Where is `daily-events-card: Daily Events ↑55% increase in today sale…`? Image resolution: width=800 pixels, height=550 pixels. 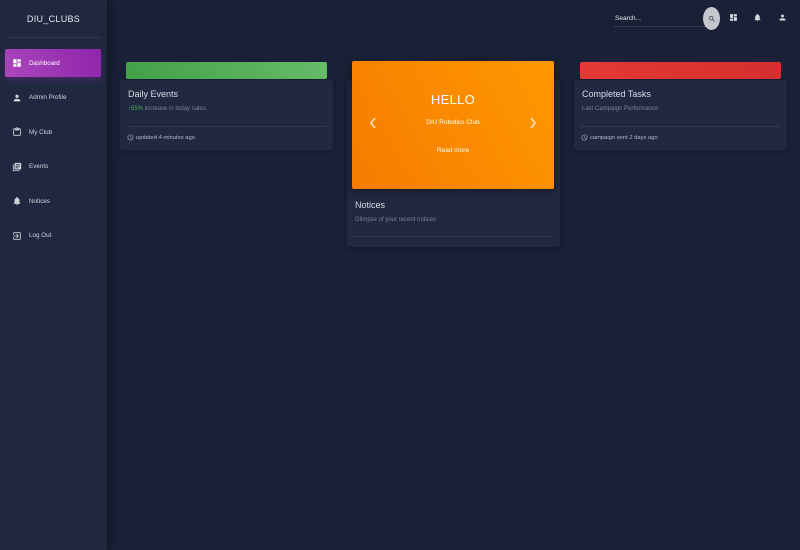 daily-events-card: Daily Events ↑55% increase in today sale… is located at coordinates (226, 115).